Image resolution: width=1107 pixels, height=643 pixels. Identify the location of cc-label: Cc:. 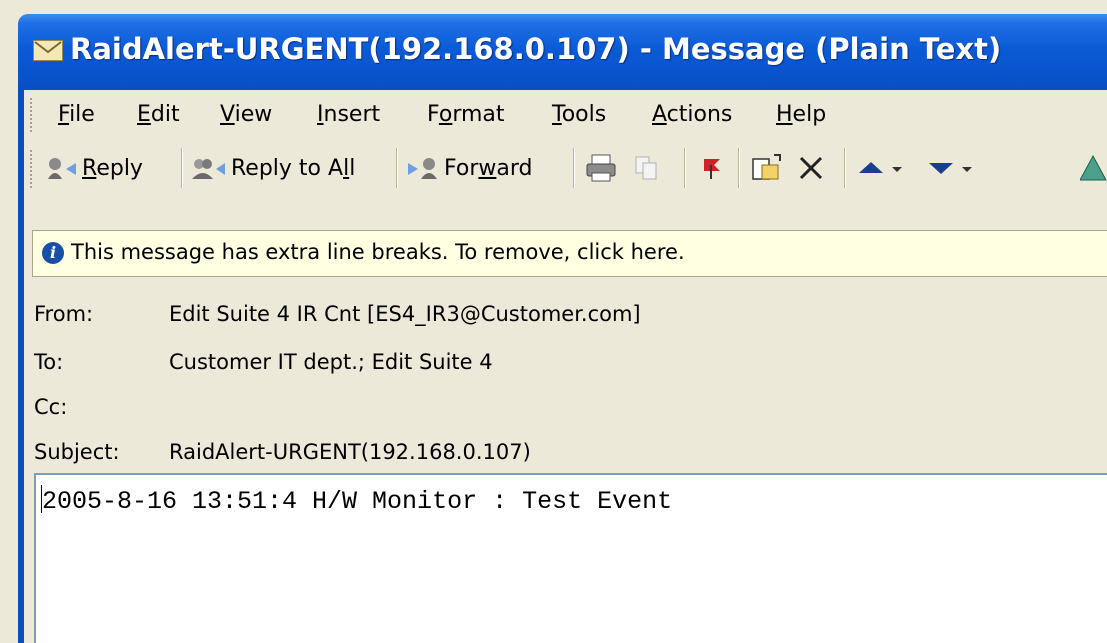
(51, 407).